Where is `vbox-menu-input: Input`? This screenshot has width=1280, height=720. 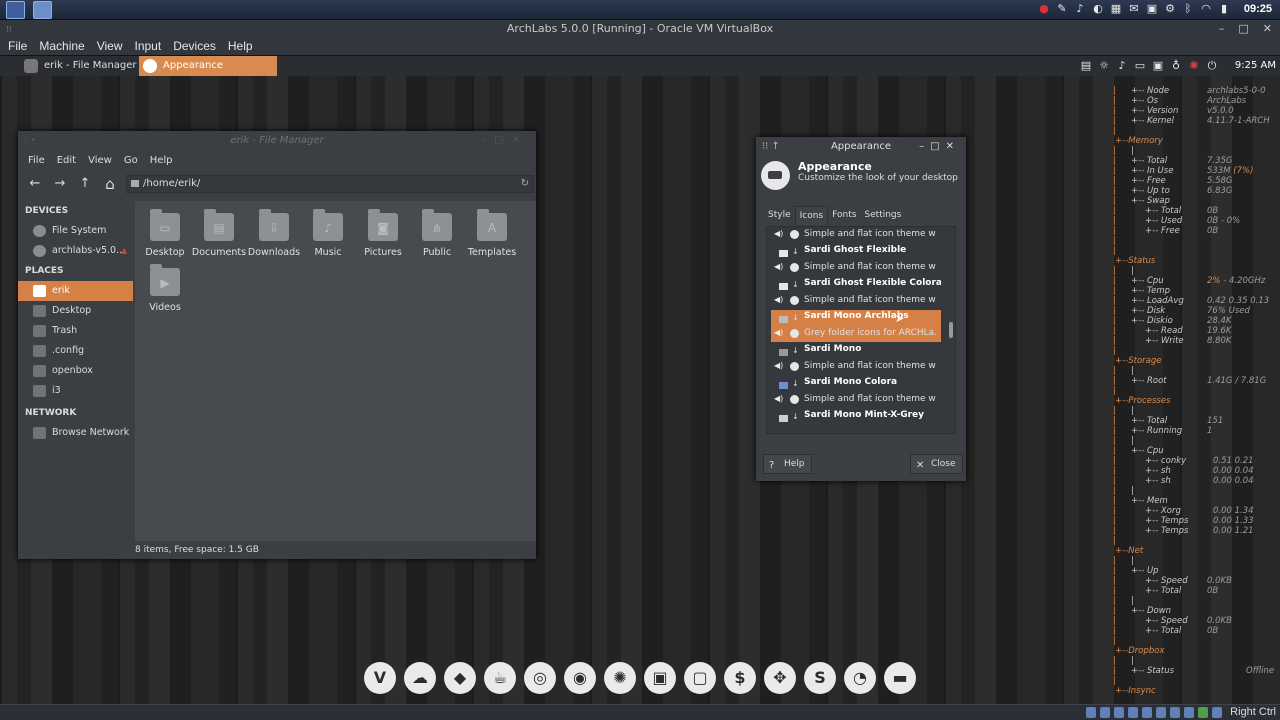
vbox-menu-input: Input is located at coordinates (148, 46).